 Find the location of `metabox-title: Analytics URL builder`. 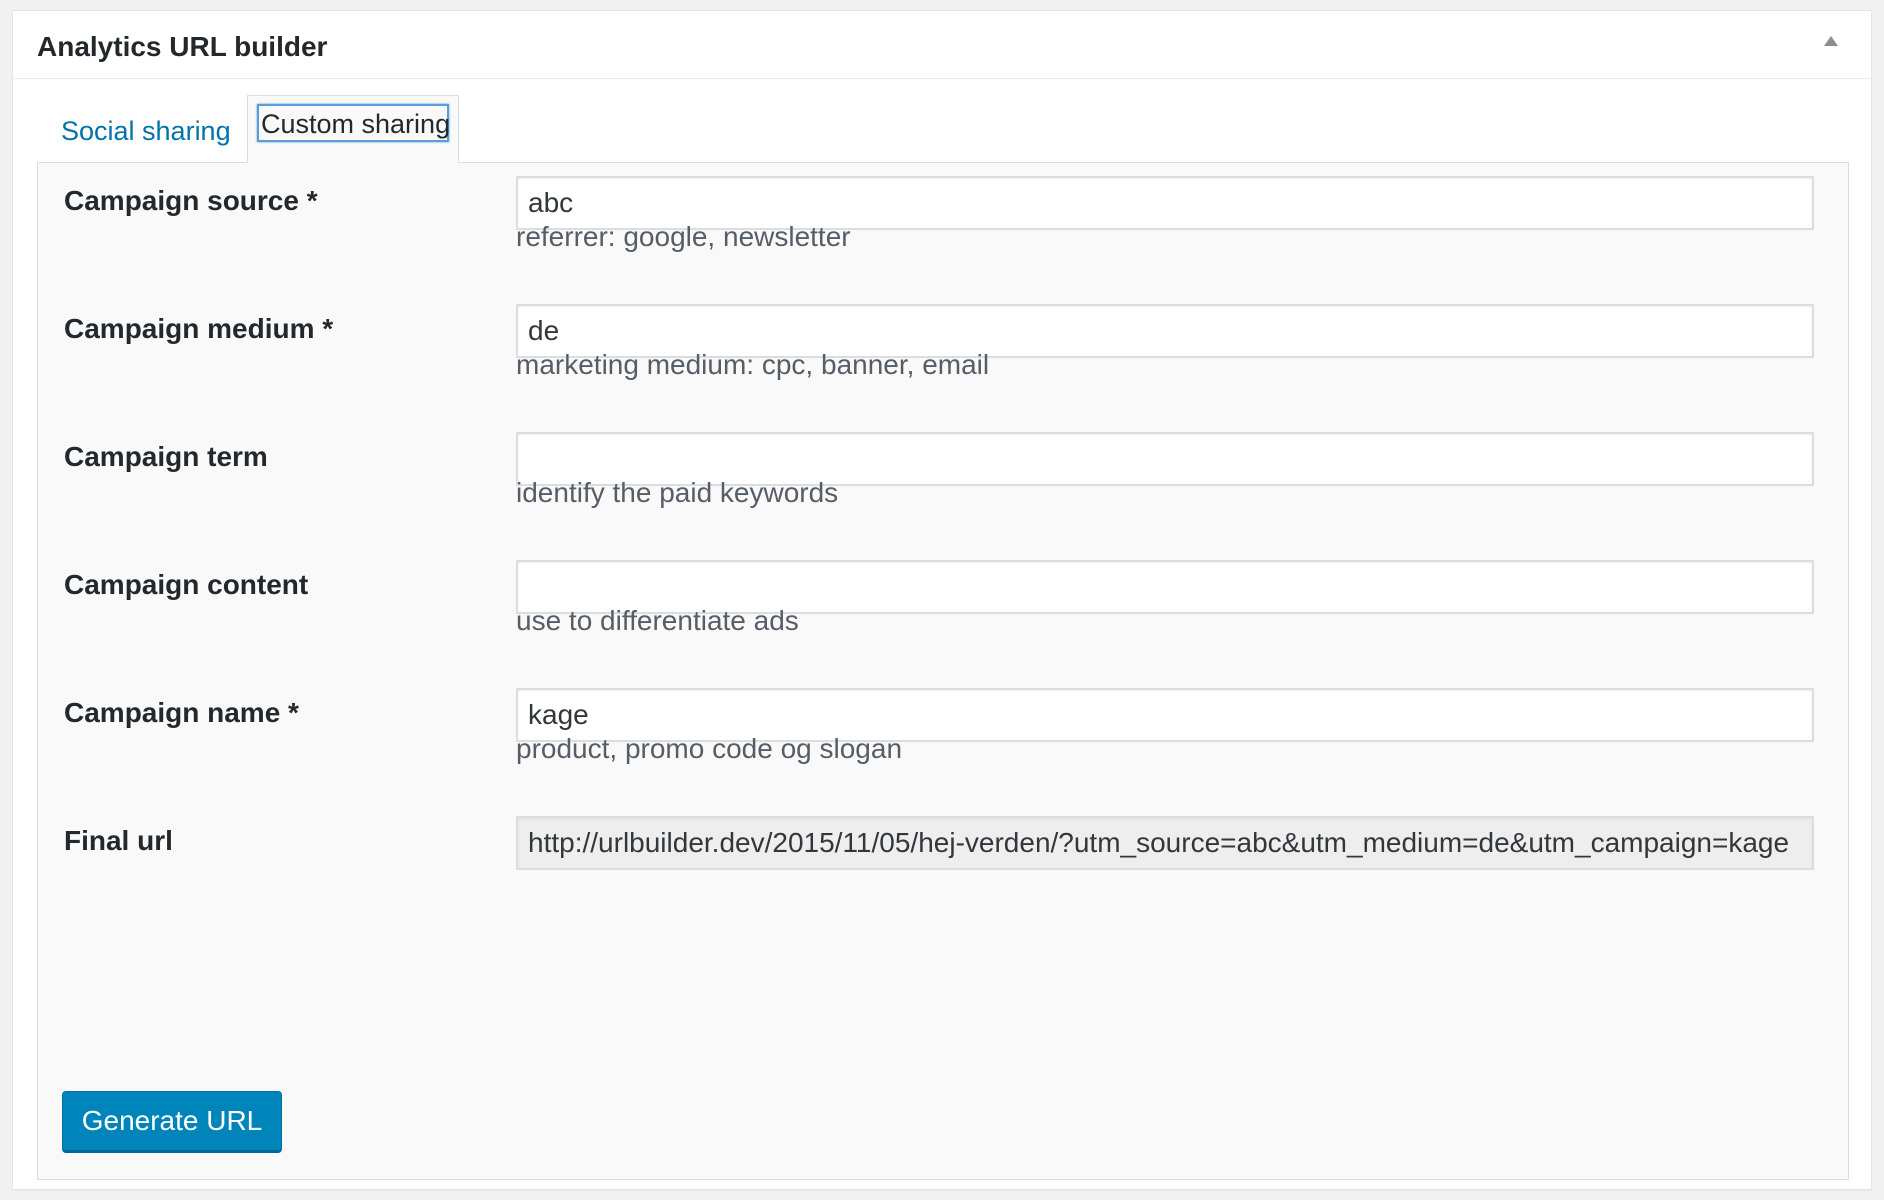

metabox-title: Analytics URL builder is located at coordinates (182, 46).